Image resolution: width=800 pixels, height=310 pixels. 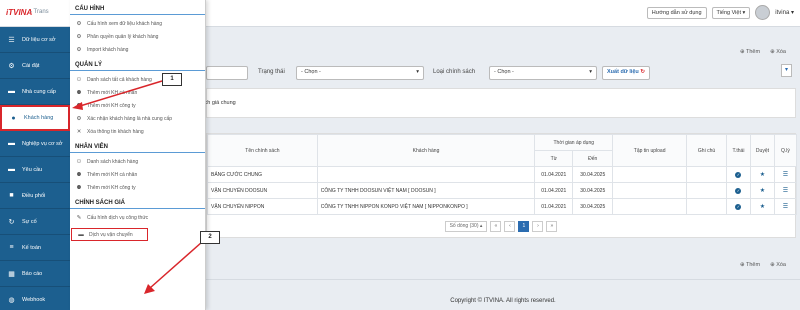 I want to click on sidebar-item-requests: ▬ Yêu cầu, so click(x=35, y=170).